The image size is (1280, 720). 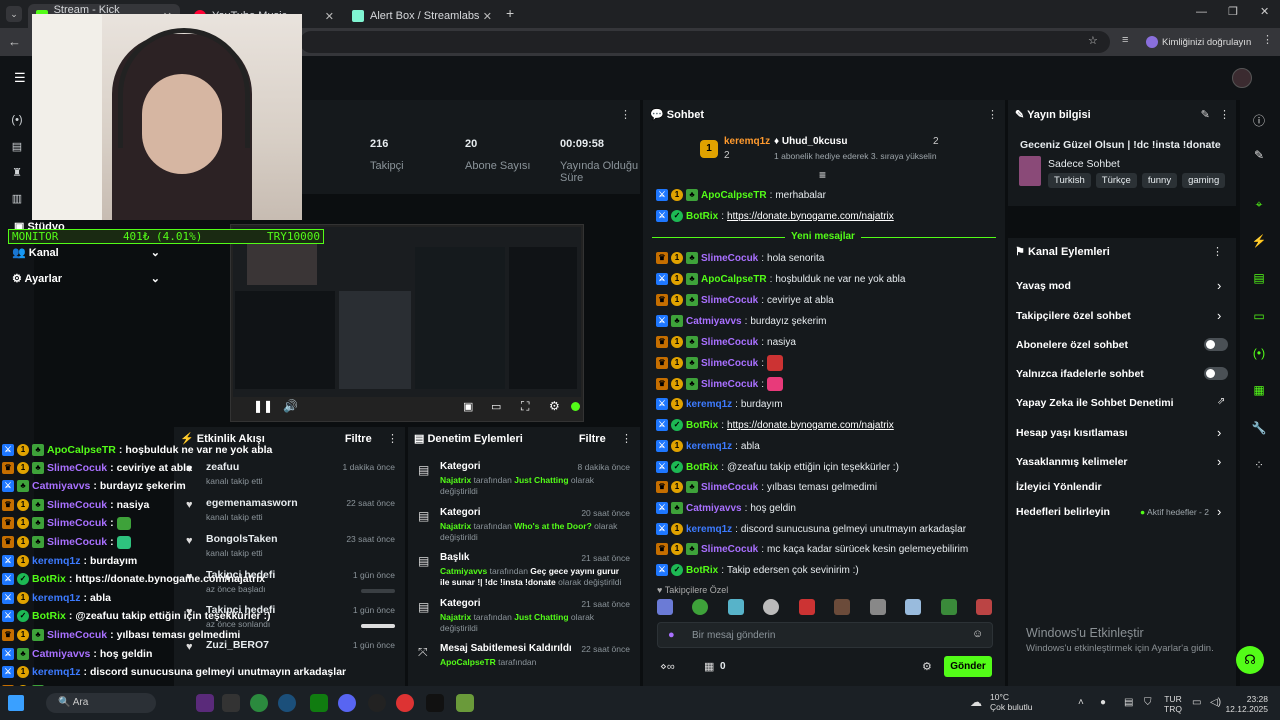 What do you see at coordinates (263, 406) in the screenshot?
I see `pause-icon: ❚❚` at bounding box center [263, 406].